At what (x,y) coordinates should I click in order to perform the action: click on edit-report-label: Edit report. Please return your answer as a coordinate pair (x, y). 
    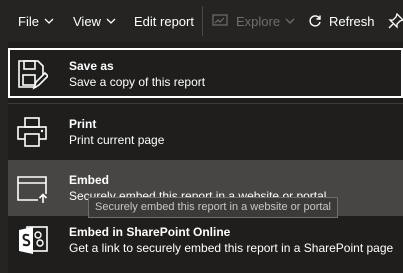
    Looking at the image, I should click on (164, 21).